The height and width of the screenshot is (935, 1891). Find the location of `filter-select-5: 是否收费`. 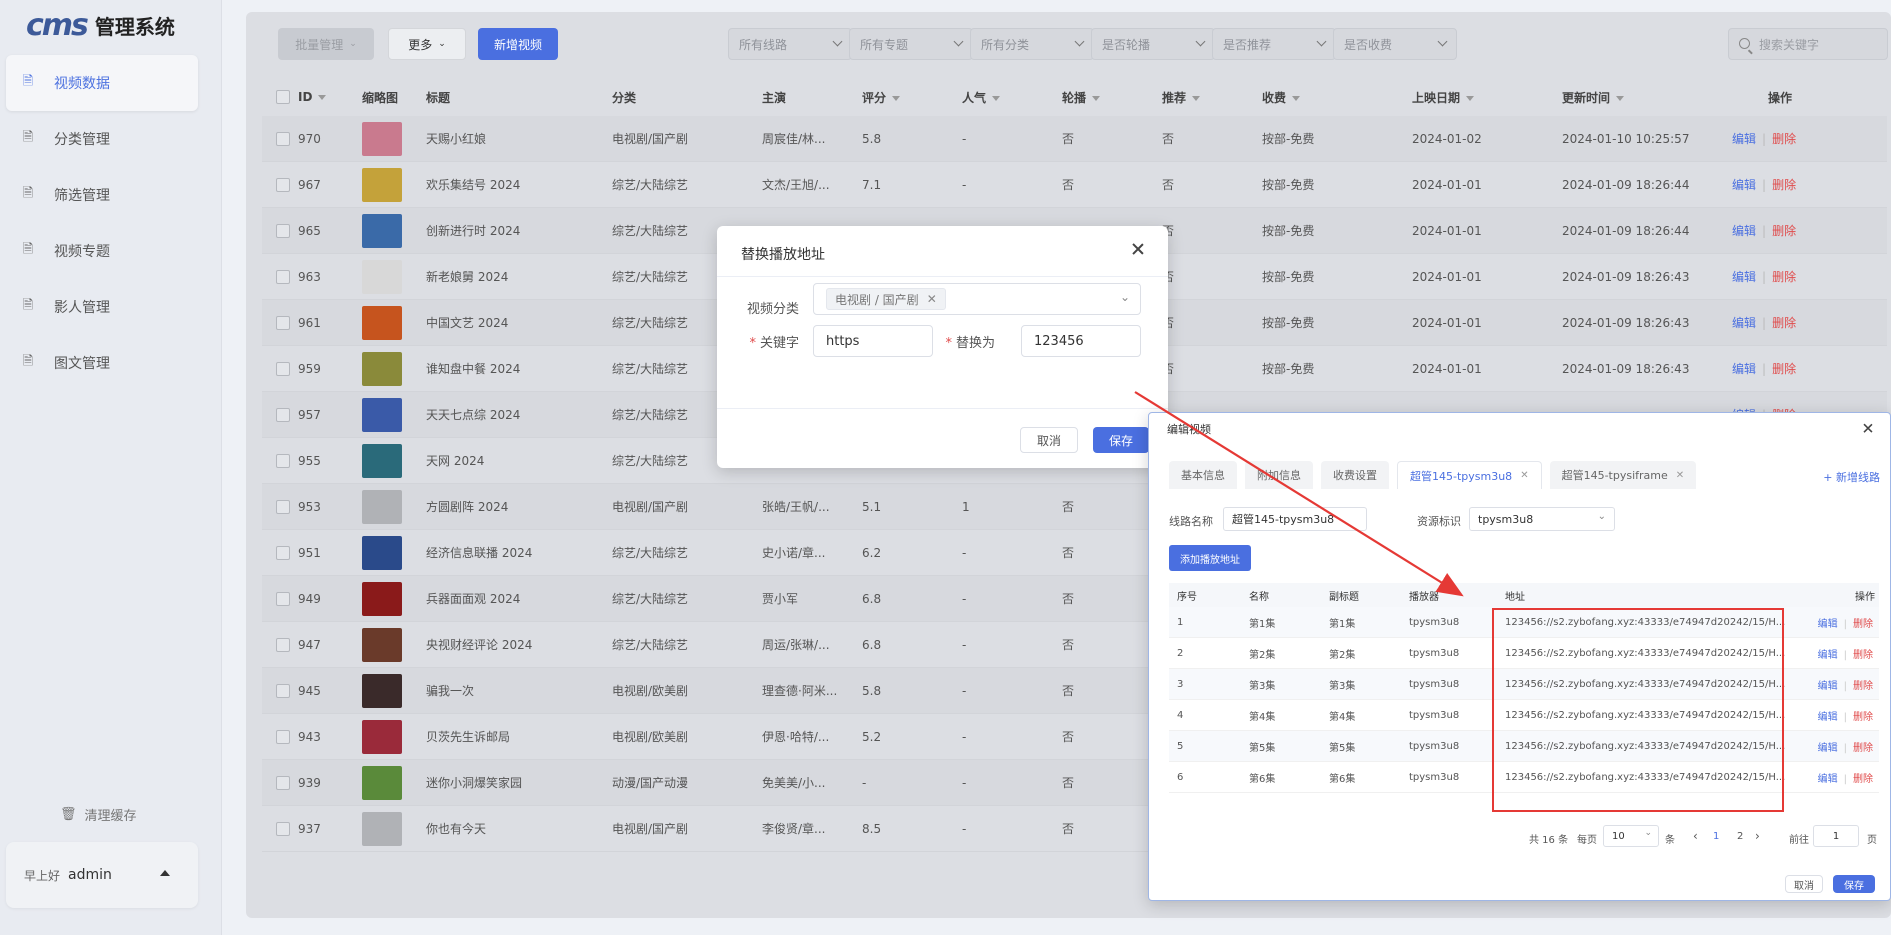

filter-select-5: 是否收费 is located at coordinates (1395, 44).